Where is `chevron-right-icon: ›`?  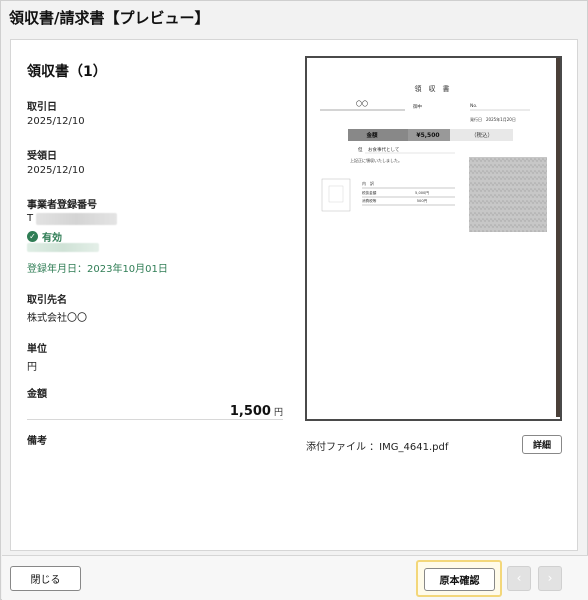 chevron-right-icon: › is located at coordinates (550, 578).